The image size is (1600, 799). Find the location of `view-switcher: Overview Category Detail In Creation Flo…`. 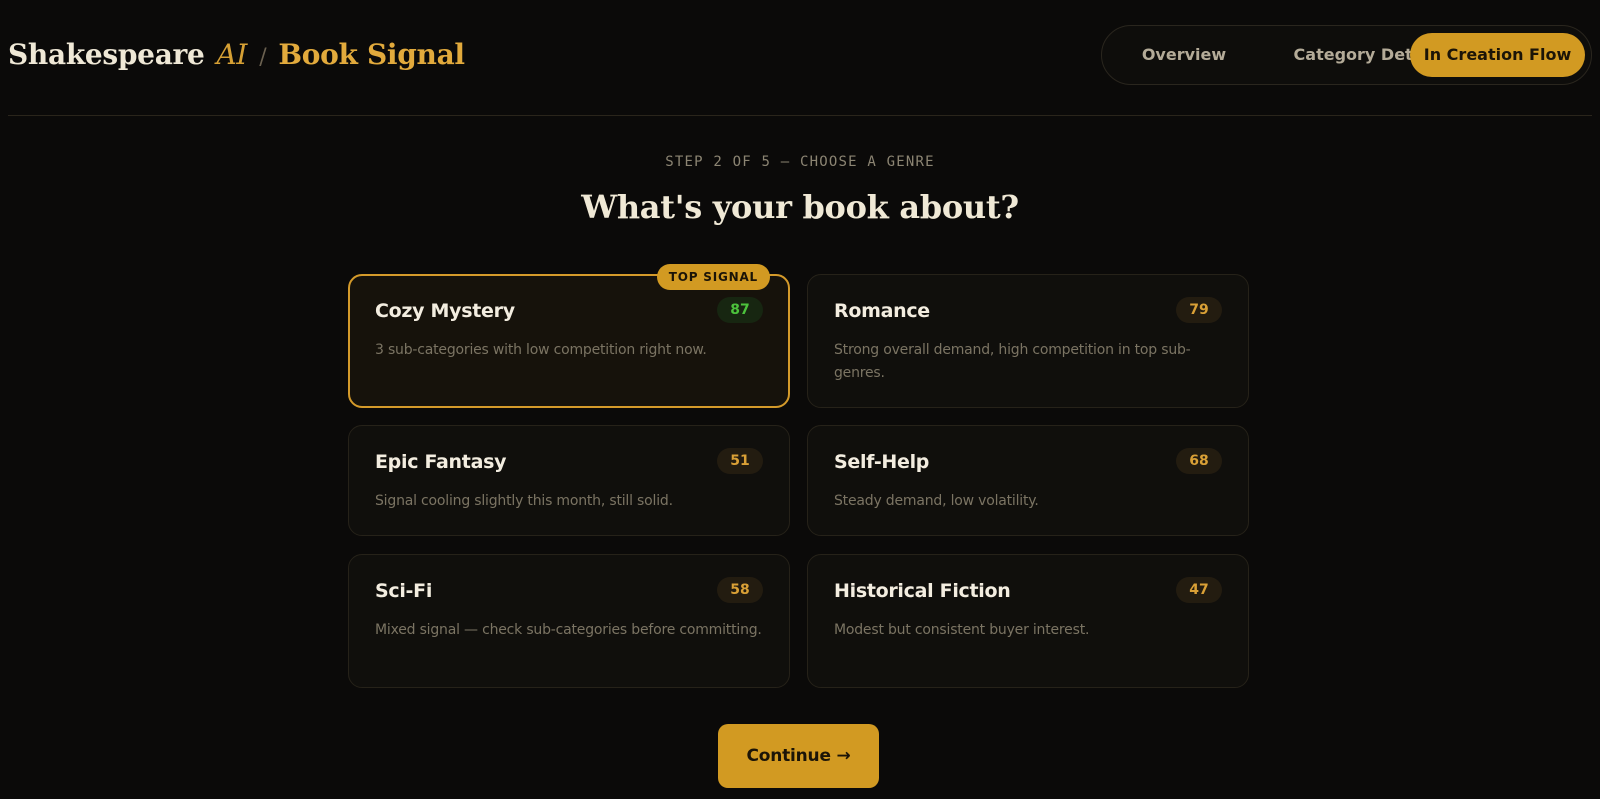

view-switcher: Overview Category Detail In Creation Flo… is located at coordinates (1346, 55).